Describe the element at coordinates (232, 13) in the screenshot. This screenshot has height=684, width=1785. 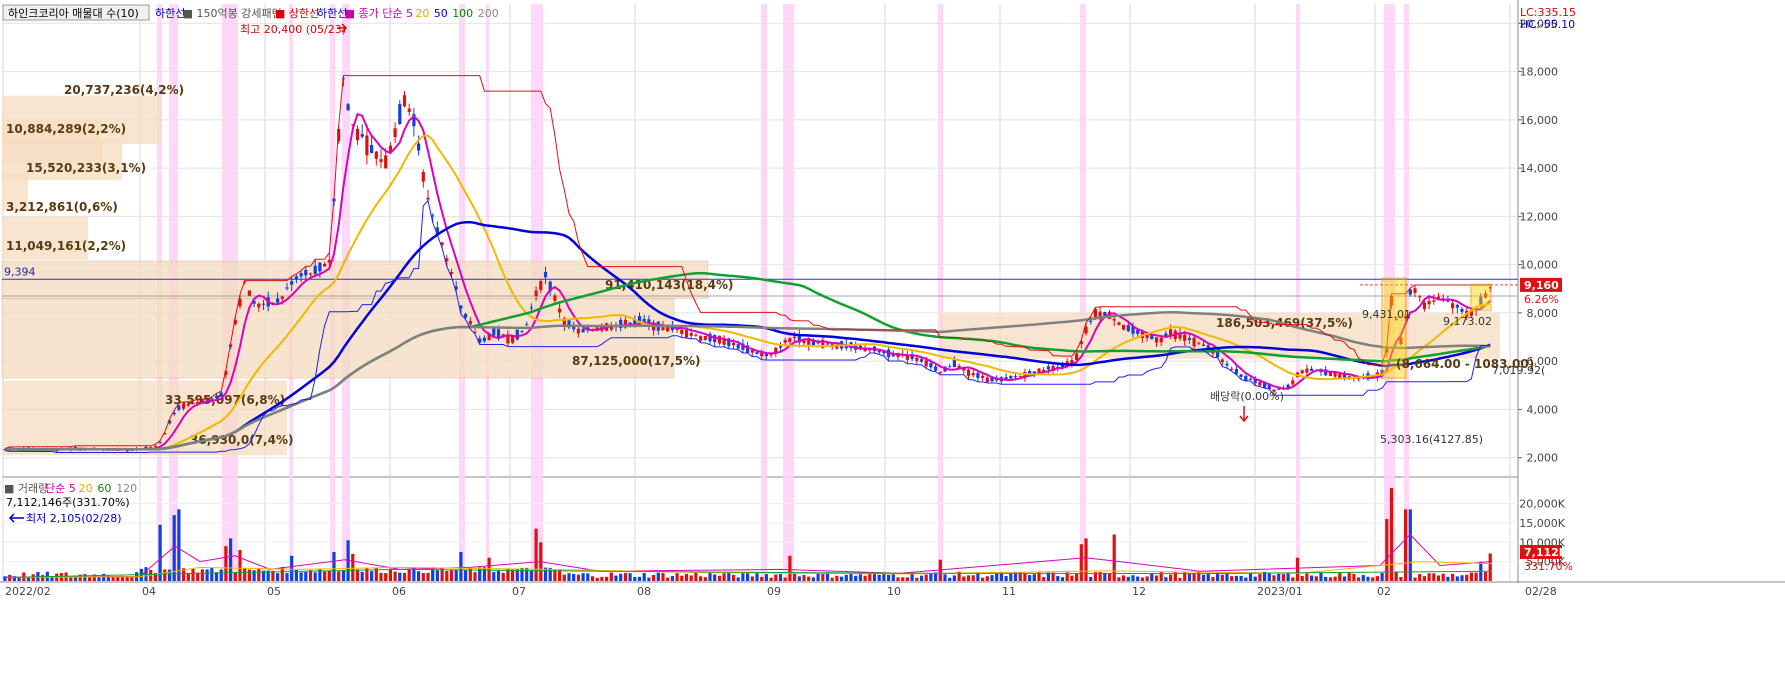
I see `legend-item: ■ 150억봉 강세패턴` at that location.